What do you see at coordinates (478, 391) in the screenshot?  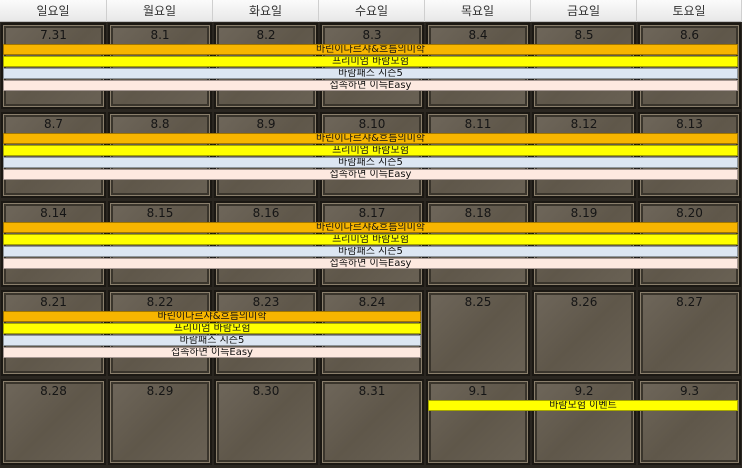 I see `day-number: 9.1` at bounding box center [478, 391].